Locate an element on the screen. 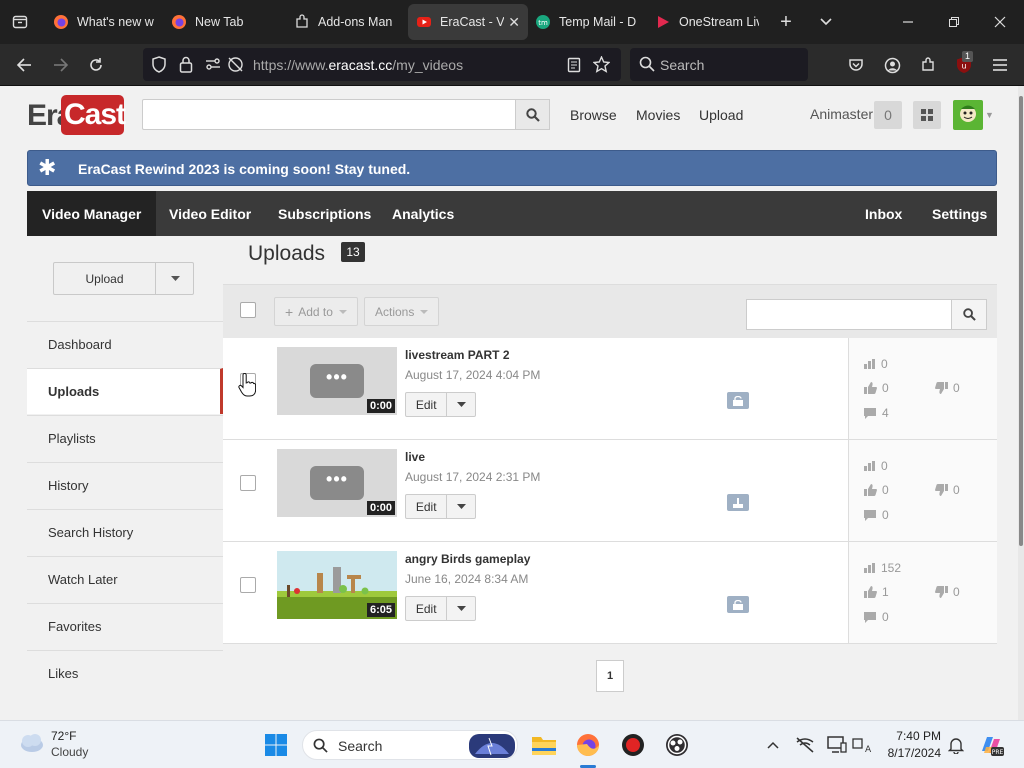  site-search-input is located at coordinates (329, 114).